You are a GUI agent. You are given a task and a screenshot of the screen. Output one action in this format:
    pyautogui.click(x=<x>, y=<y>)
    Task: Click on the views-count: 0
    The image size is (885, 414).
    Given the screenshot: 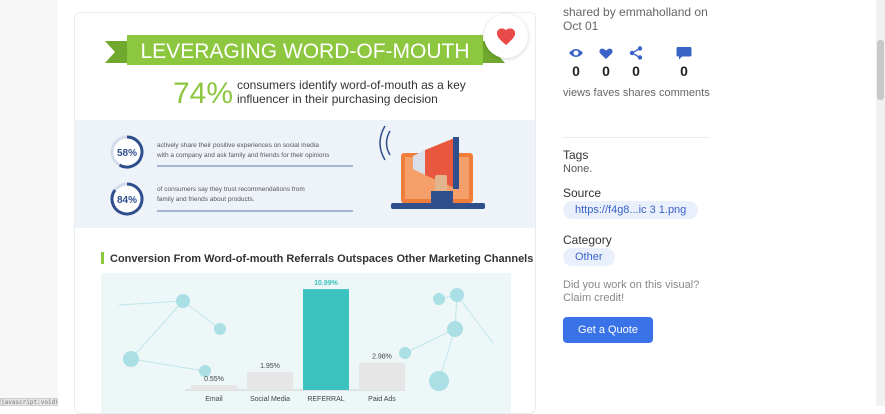 What is the action you would take?
    pyautogui.click(x=576, y=71)
    